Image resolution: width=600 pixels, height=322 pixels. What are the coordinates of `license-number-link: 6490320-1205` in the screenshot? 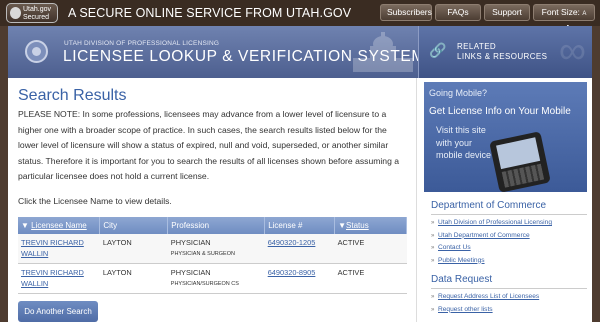 It's located at (292, 242).